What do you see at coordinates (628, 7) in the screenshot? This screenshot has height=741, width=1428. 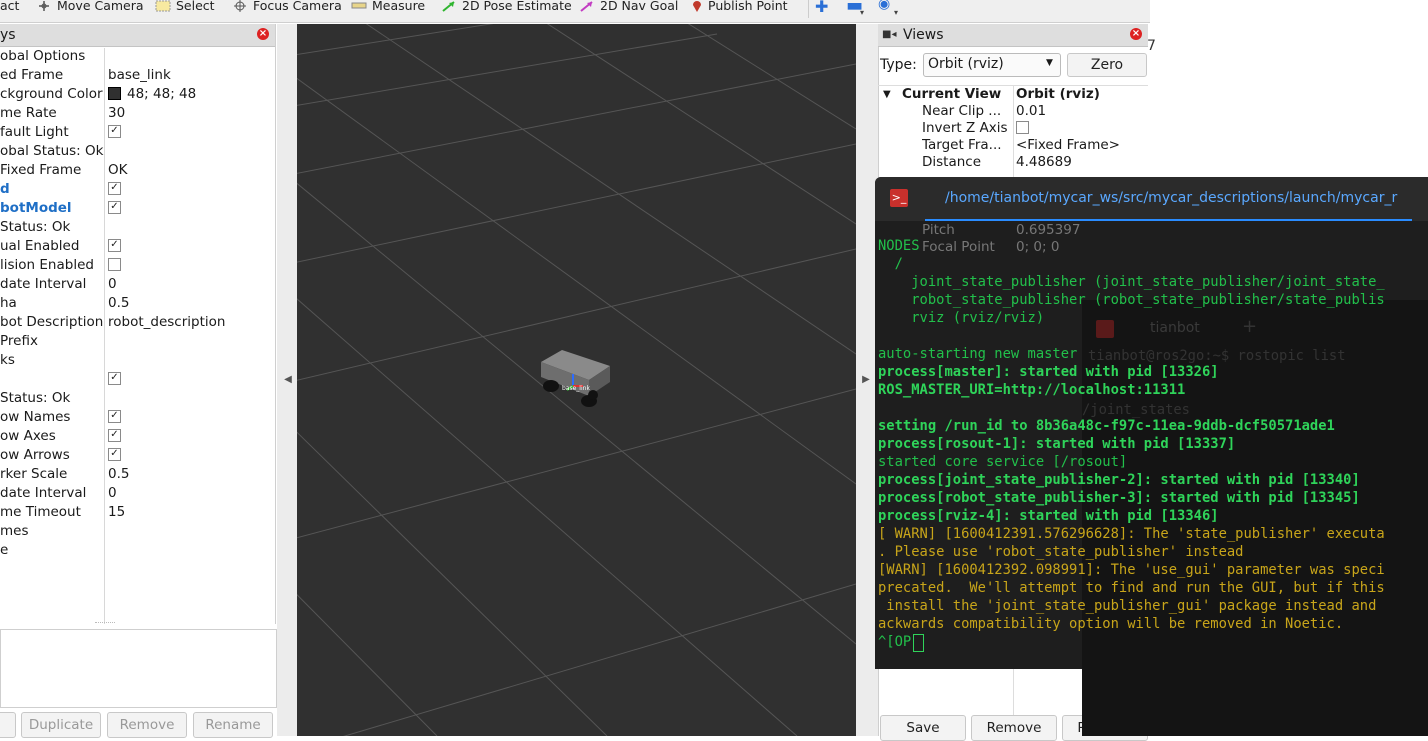 I see `tool-2d-nav-goal: 2D Nav Goal` at bounding box center [628, 7].